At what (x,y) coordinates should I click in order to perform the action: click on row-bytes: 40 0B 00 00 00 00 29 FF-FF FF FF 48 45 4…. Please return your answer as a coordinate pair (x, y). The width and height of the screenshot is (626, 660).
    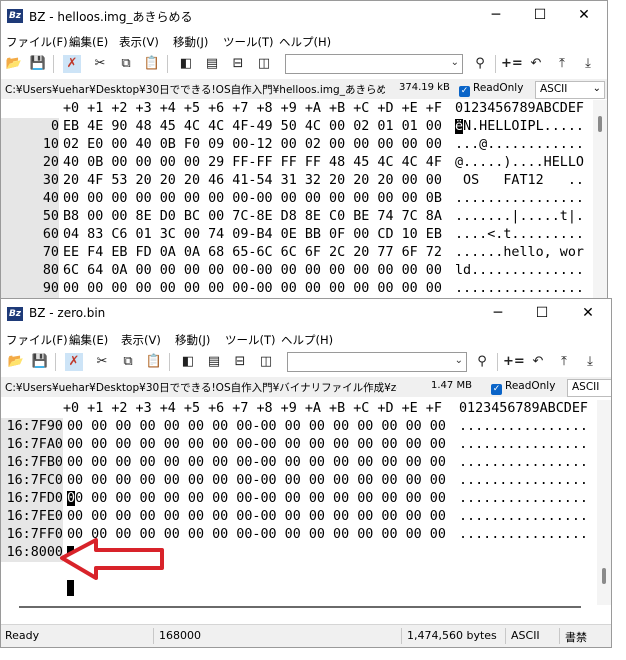
    Looking at the image, I should click on (252, 163).